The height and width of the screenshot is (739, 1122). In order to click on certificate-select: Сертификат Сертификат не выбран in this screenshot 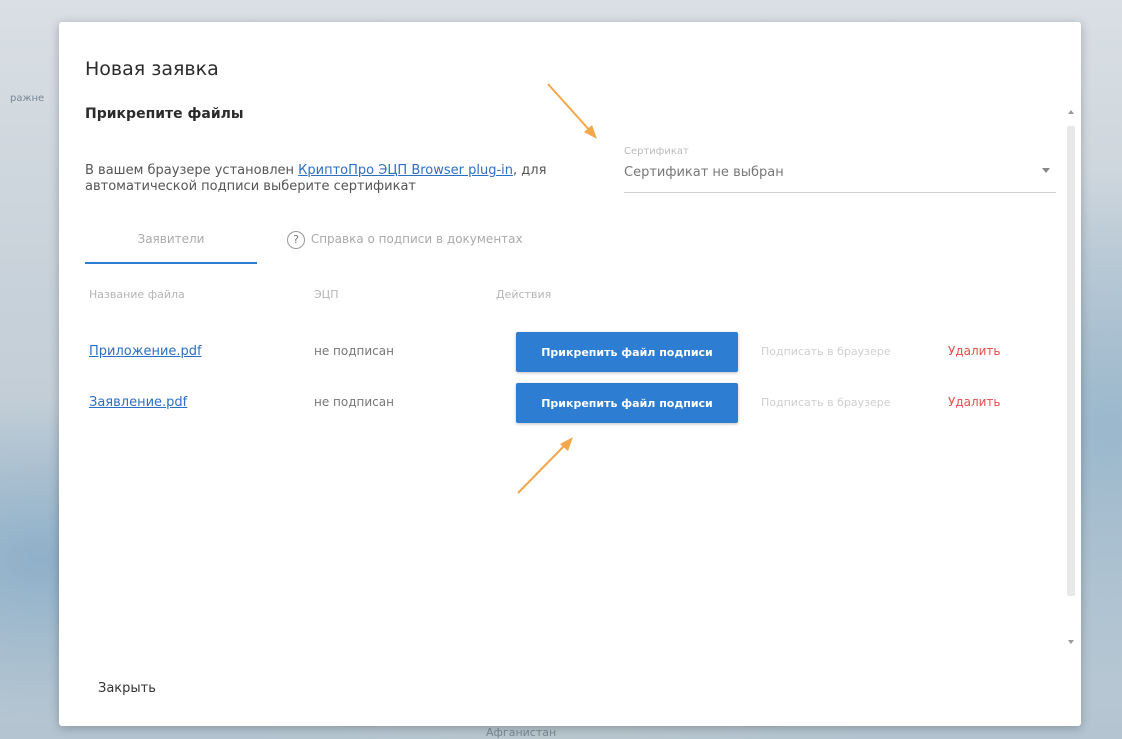, I will do `click(840, 167)`.